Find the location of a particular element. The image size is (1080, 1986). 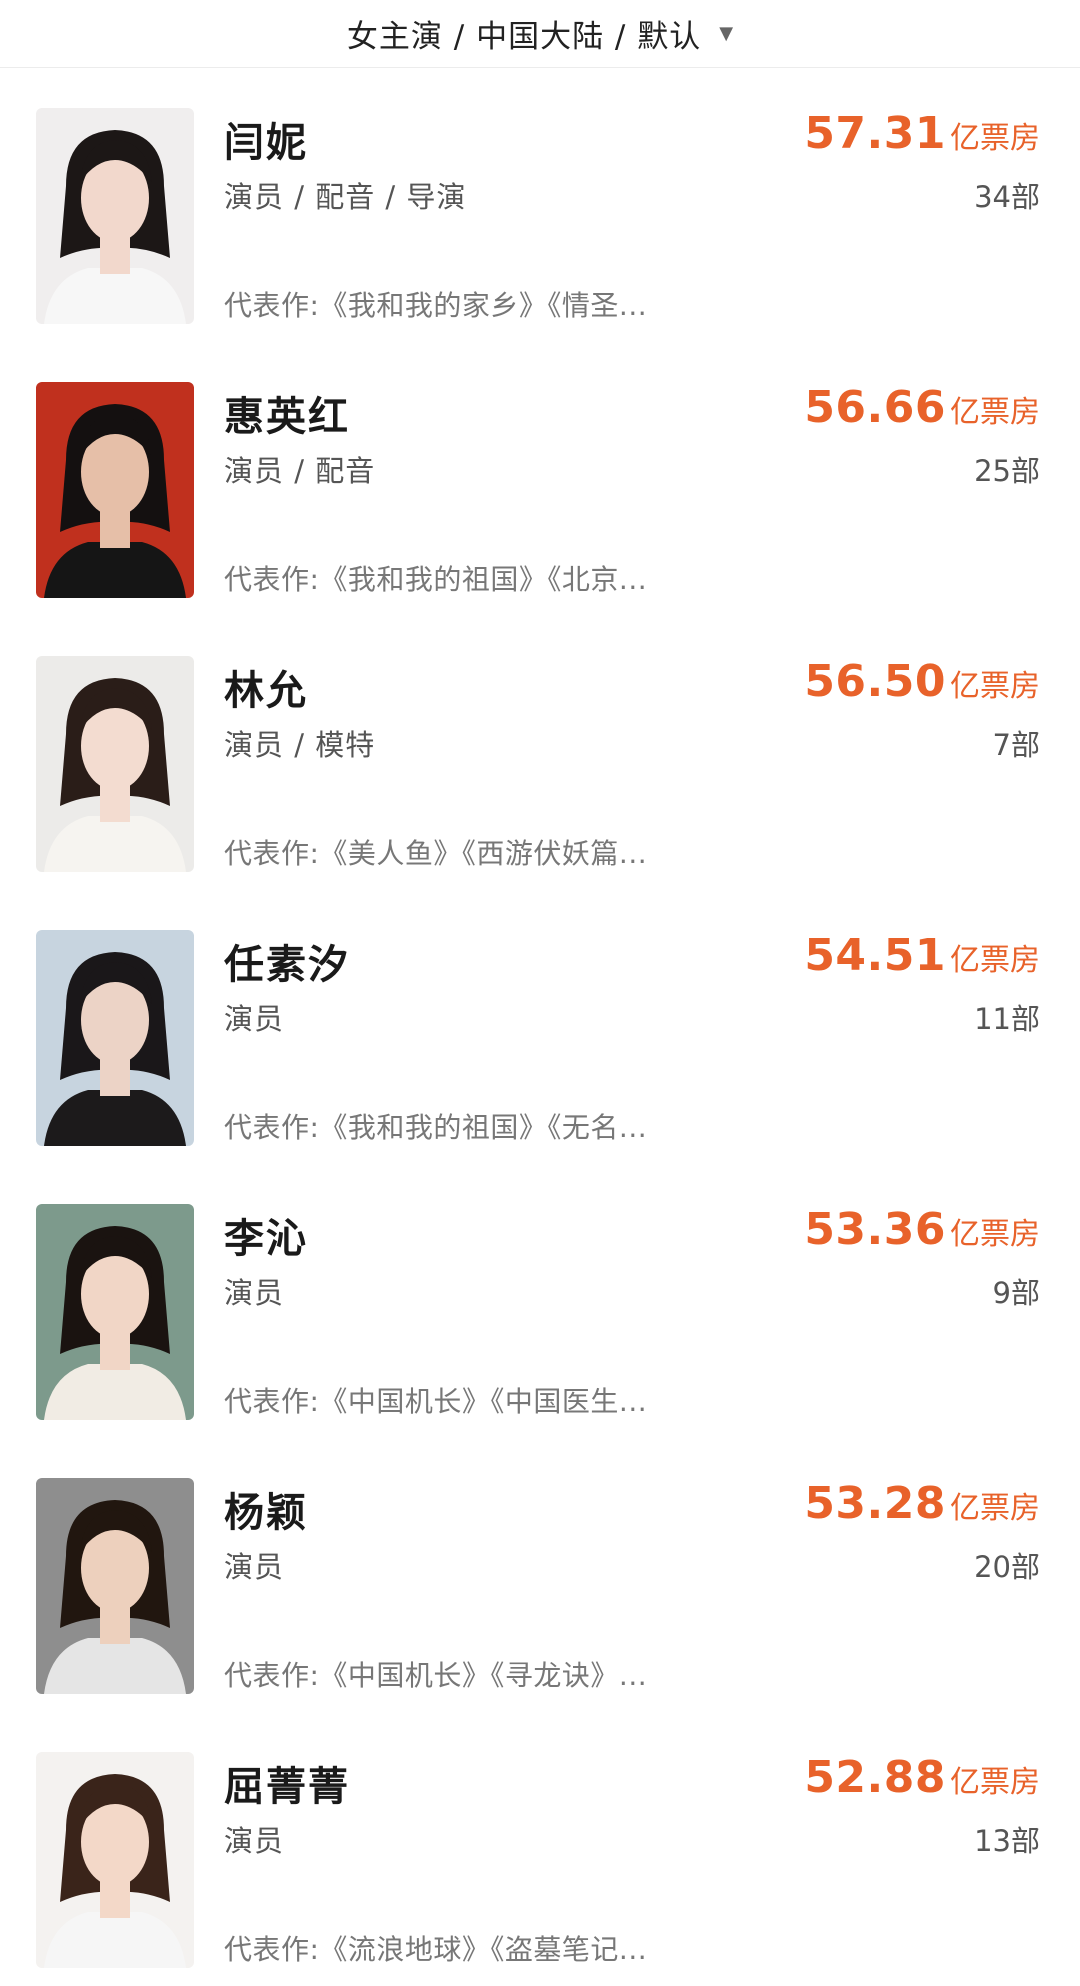

box-office: 57.31 亿票房 is located at coordinates (922, 133).